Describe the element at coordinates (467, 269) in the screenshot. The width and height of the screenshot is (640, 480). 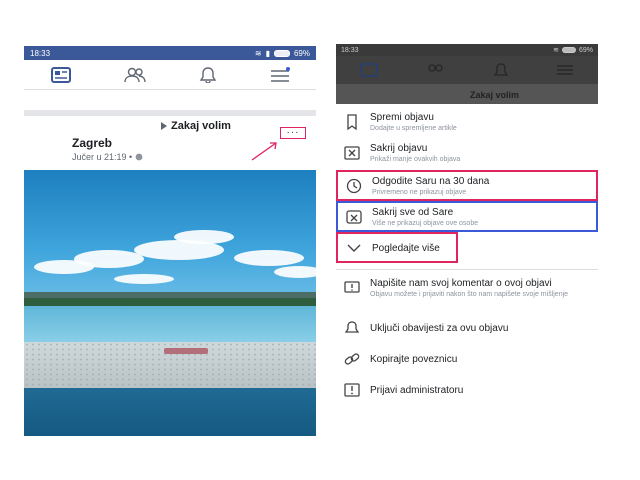
I see `menu-divider` at that location.